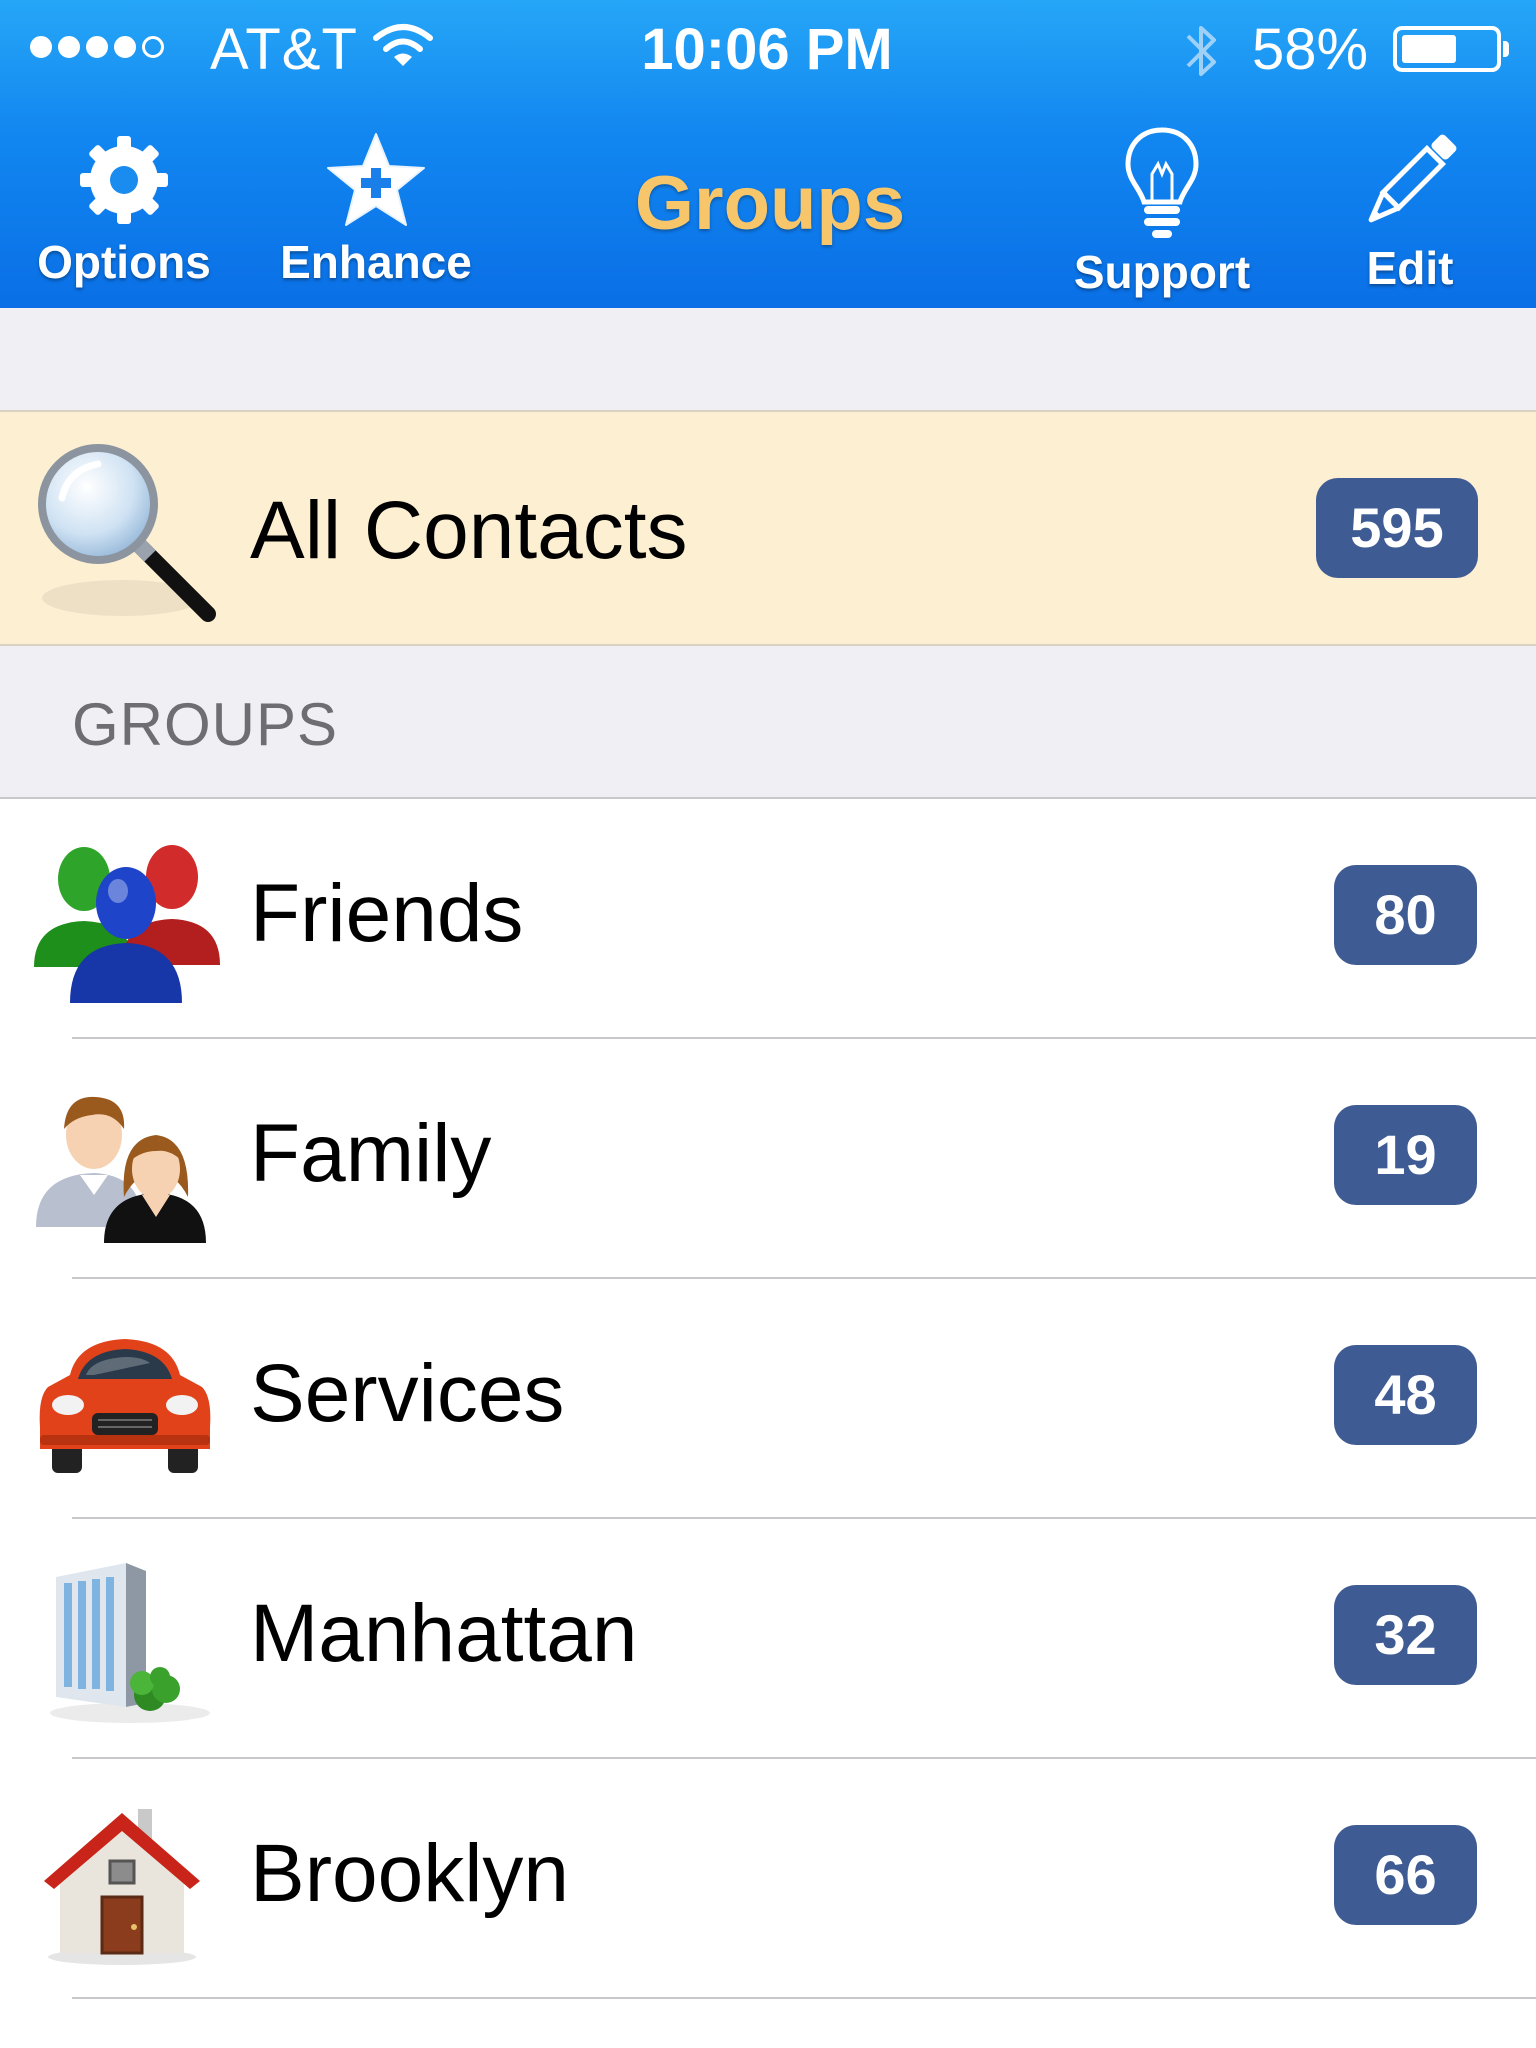 This screenshot has width=1536, height=2048. I want to click on magnifier-icon, so click(127, 533).